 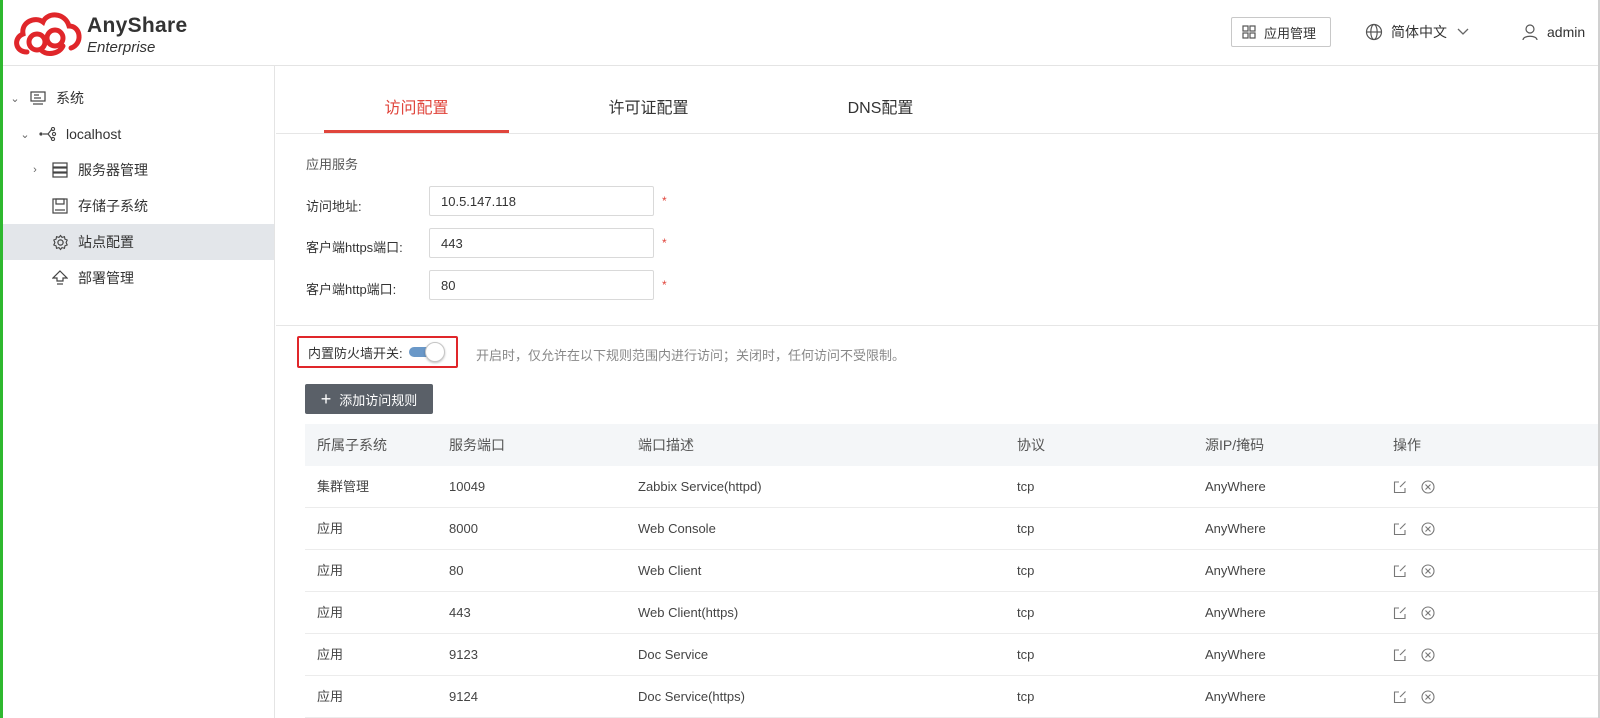 I want to click on brand-subtitle: Enterprise, so click(x=121, y=47).